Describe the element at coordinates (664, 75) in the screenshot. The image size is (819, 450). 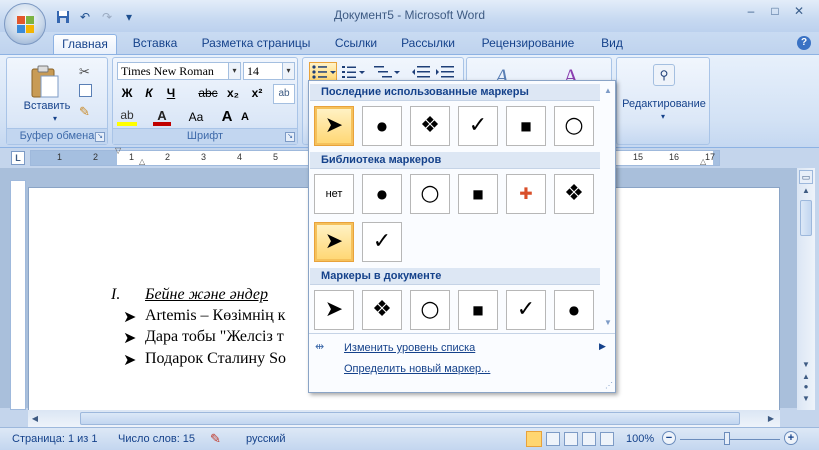
I see `binoculars-icon: ⚲` at that location.